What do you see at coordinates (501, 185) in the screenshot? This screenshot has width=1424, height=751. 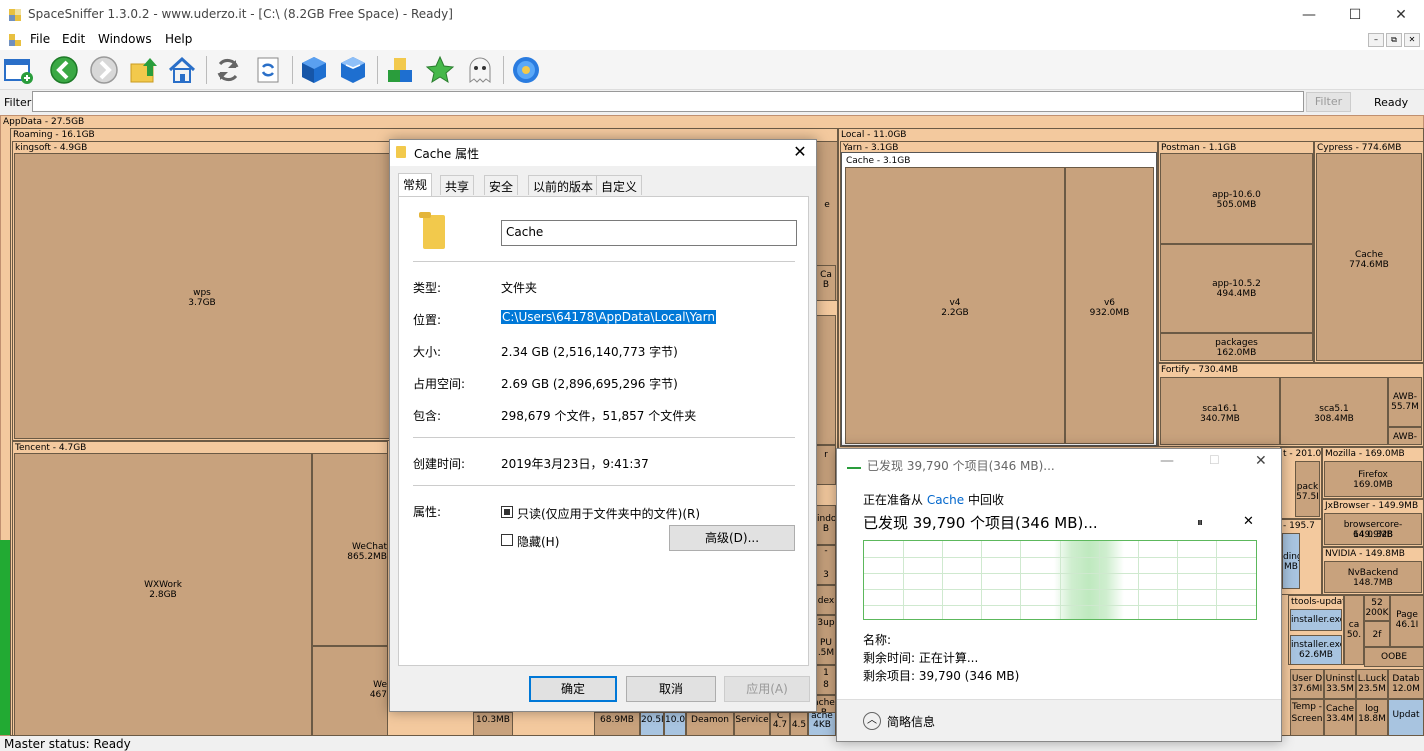 I see `tab-security: 安全` at bounding box center [501, 185].